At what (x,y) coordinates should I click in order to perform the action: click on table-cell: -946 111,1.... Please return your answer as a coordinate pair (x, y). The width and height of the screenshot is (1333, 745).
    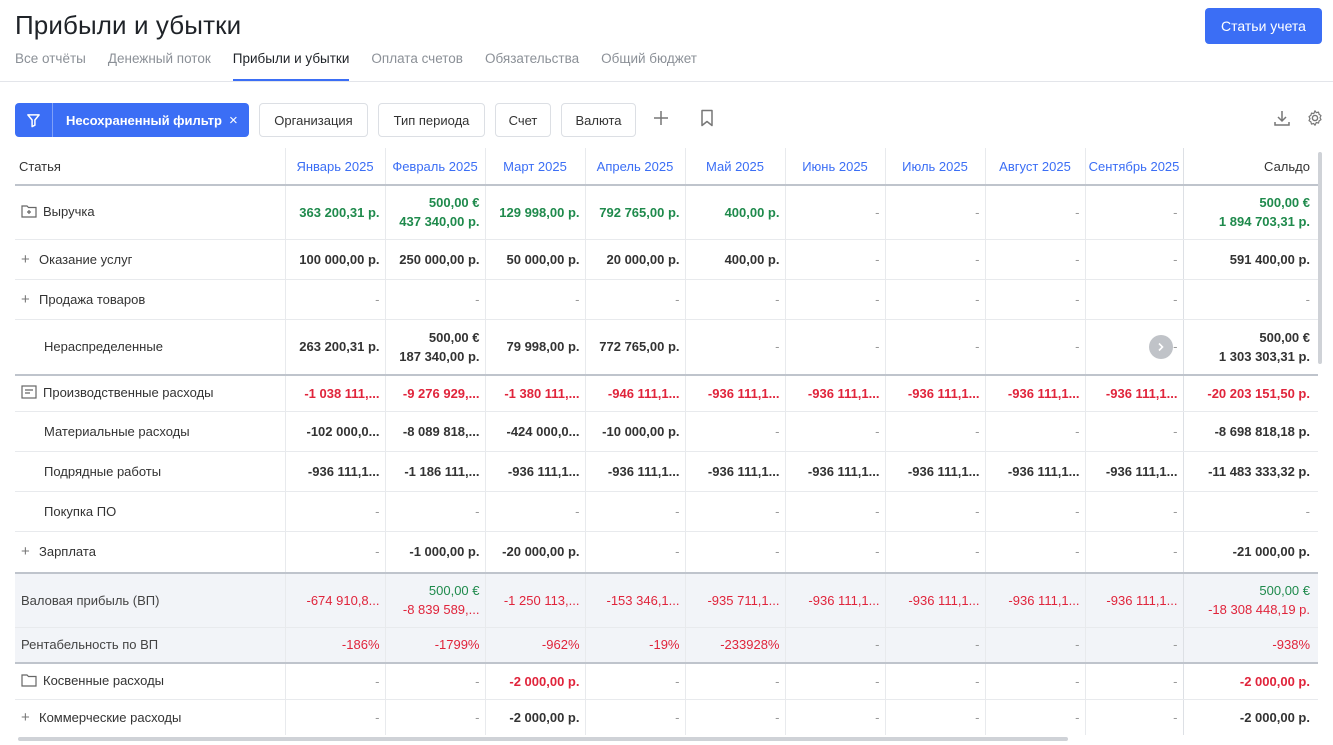
    Looking at the image, I should click on (634, 393).